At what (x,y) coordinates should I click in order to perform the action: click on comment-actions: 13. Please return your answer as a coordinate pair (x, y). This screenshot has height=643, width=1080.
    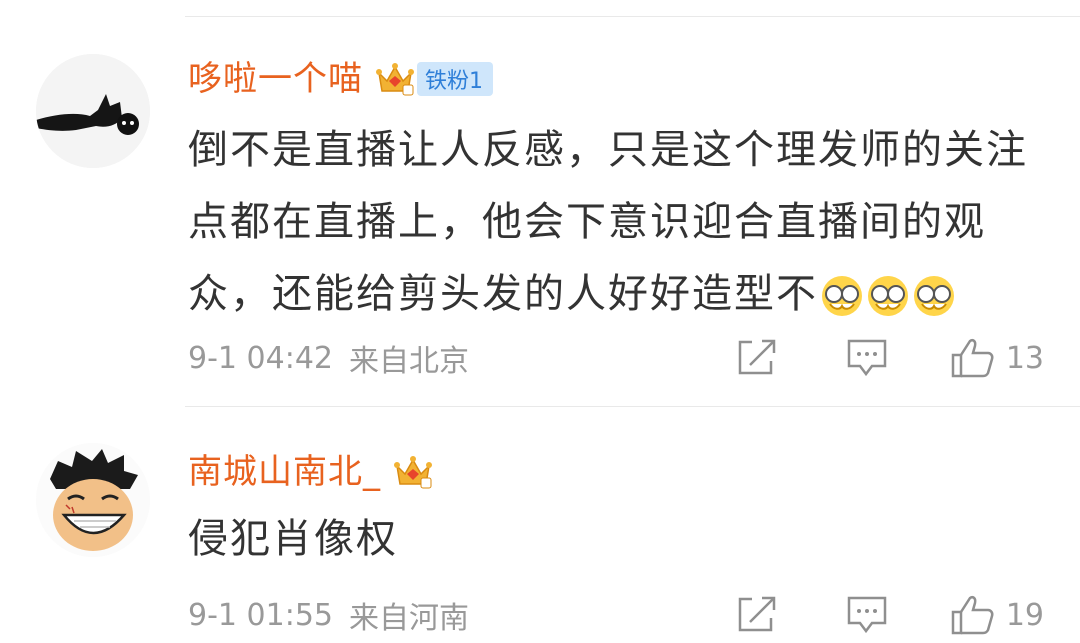
    Looking at the image, I should click on (890, 358).